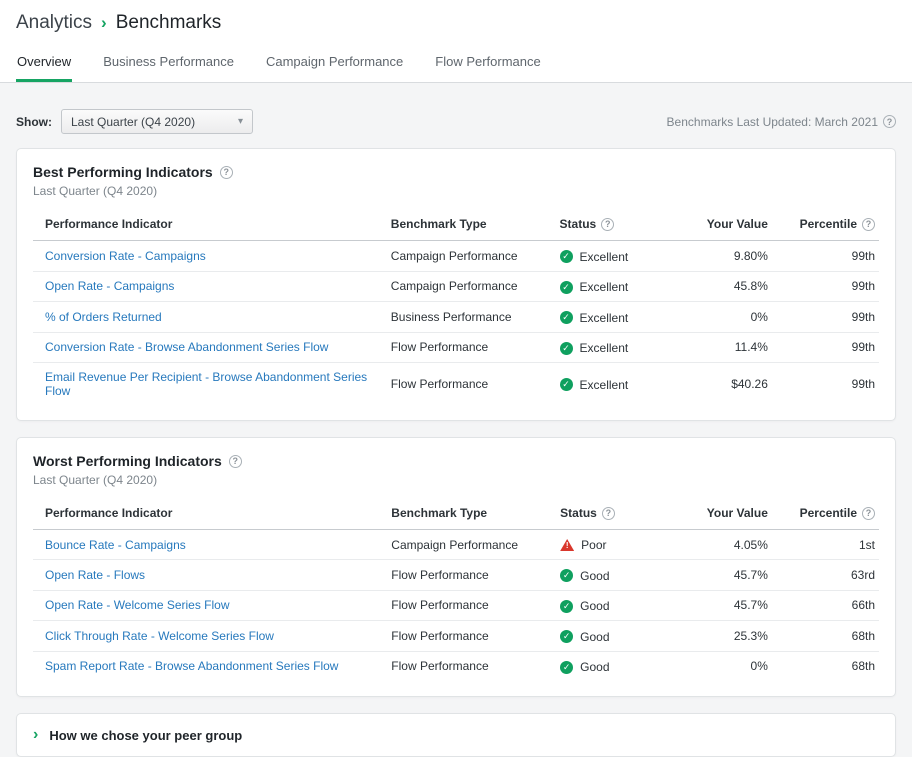  What do you see at coordinates (103, 317) in the screenshot?
I see `indicator-link: % of Orders Returned` at bounding box center [103, 317].